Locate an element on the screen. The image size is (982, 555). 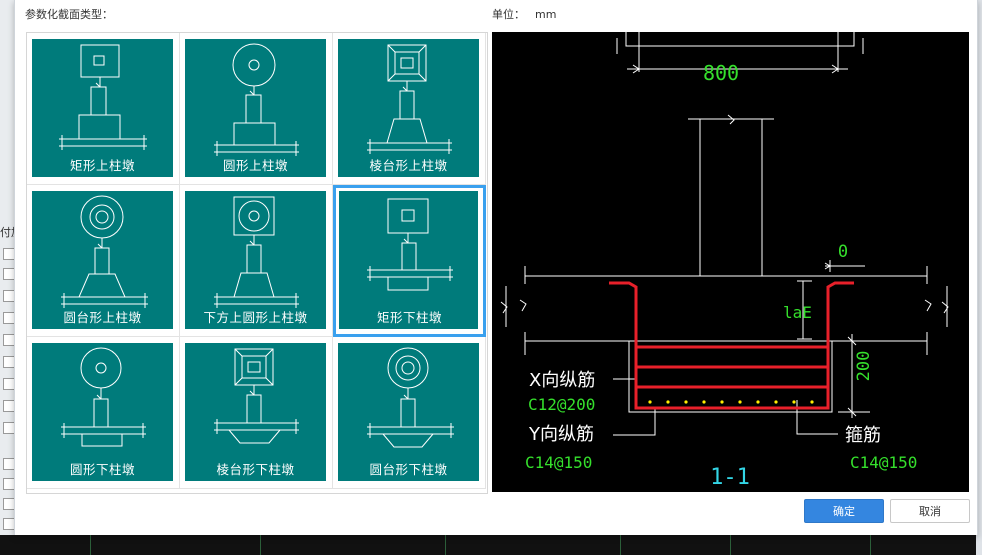
unit-value: mm is located at coordinates (546, 14).